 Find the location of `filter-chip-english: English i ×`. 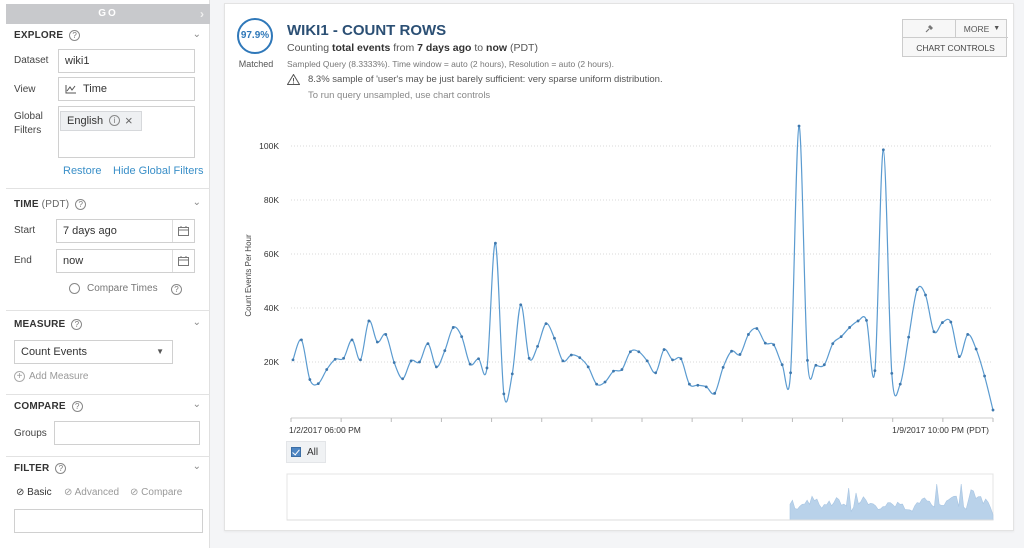

filter-chip-english: English i × is located at coordinates (101, 121).